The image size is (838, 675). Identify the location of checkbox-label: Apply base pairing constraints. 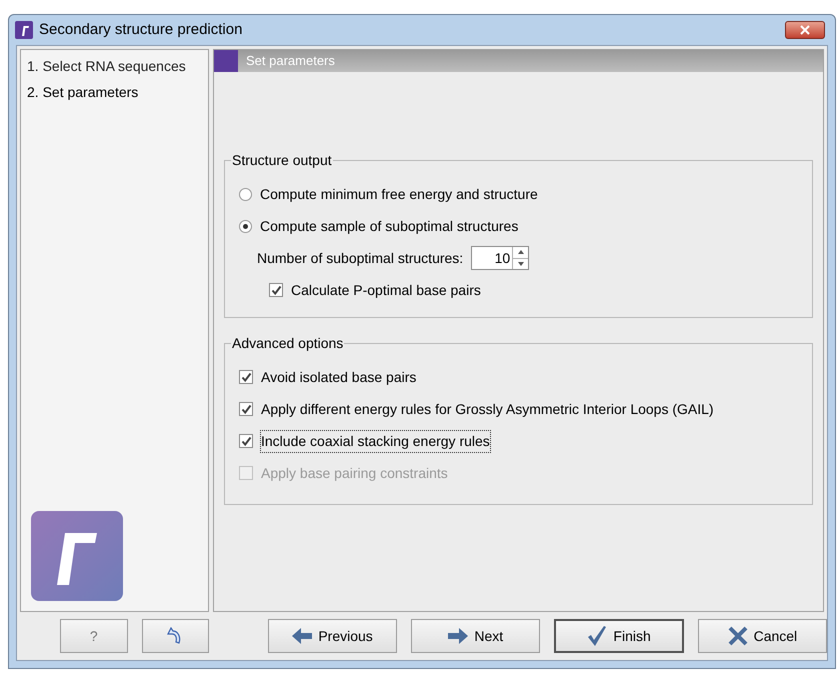
(354, 473).